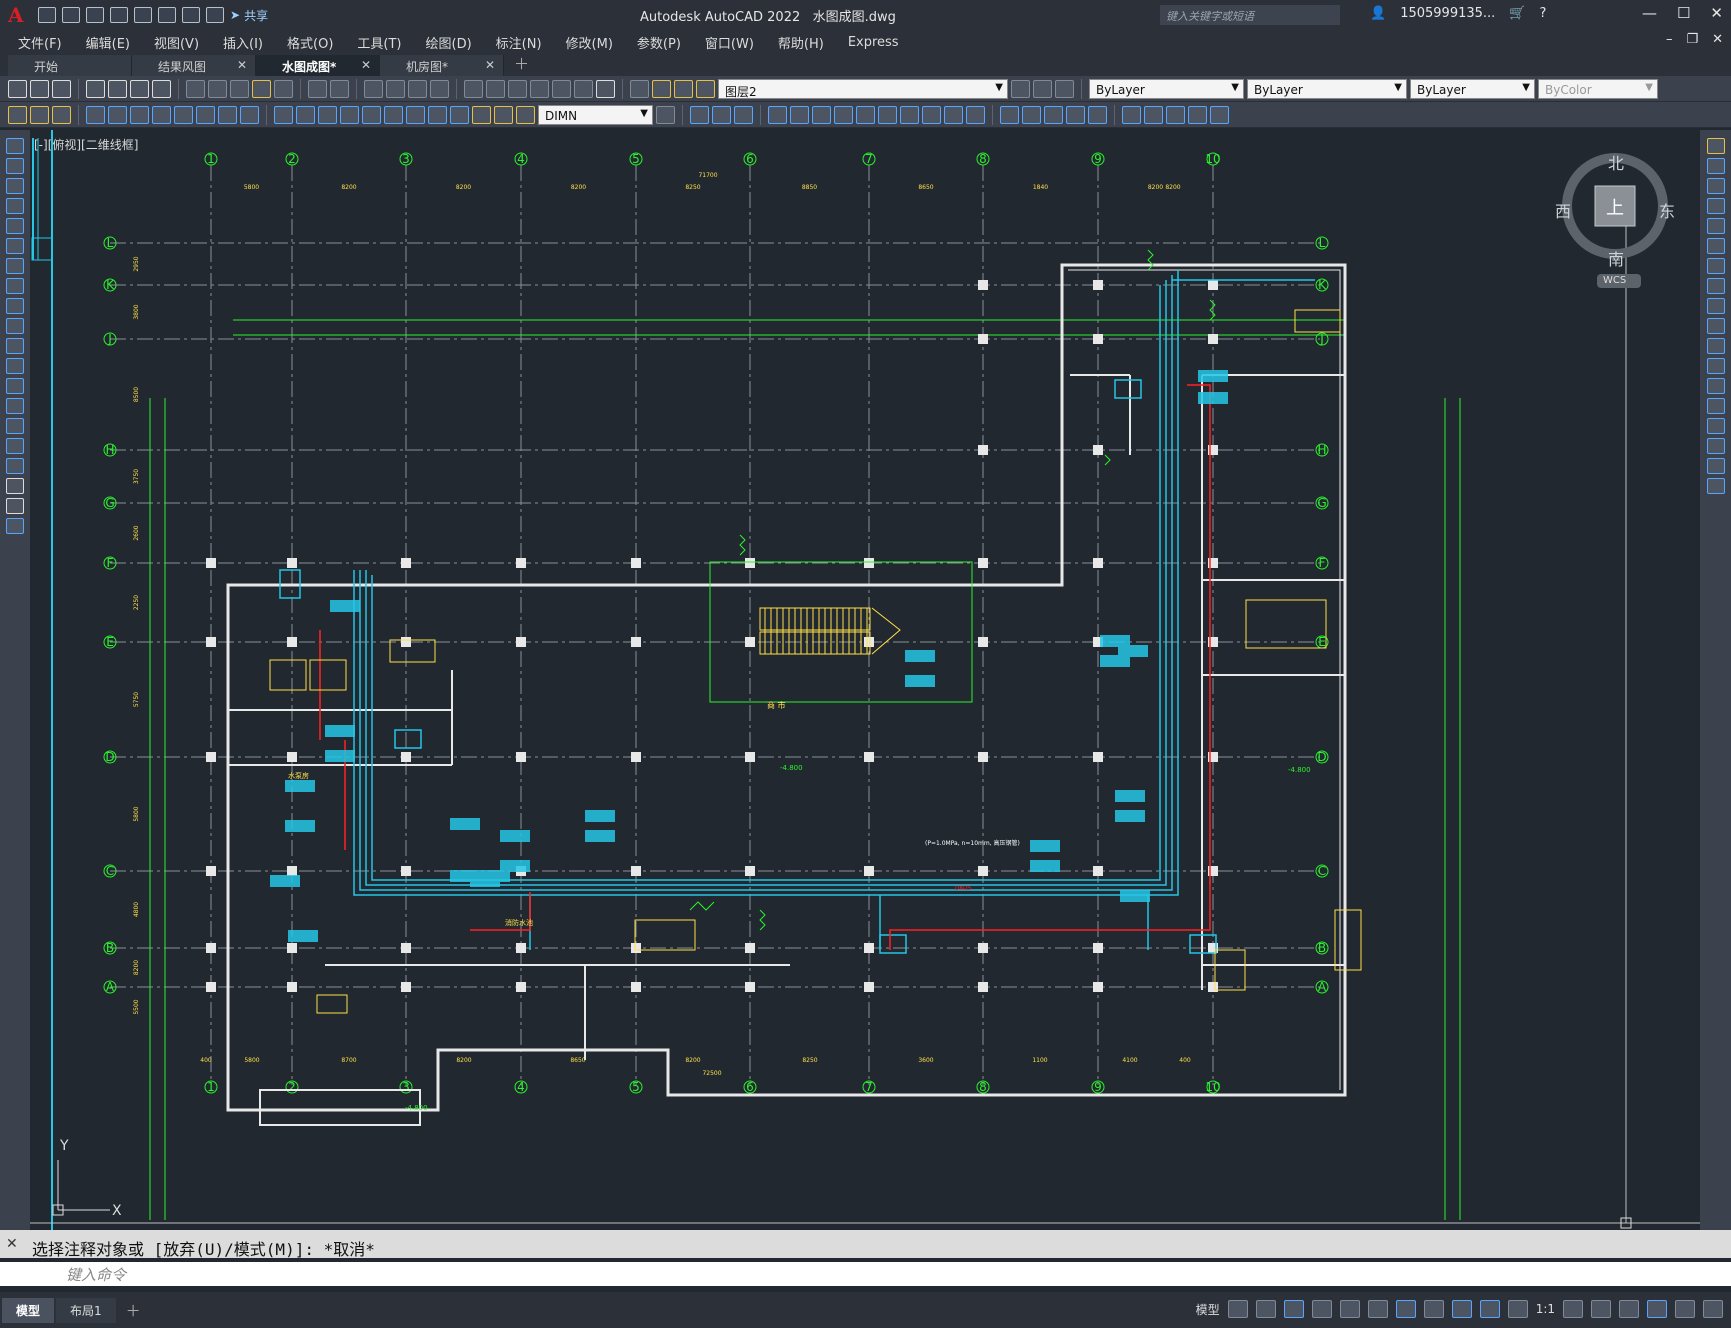 The height and width of the screenshot is (1328, 1731). What do you see at coordinates (1715, 146) in the screenshot?
I see `erase-icon` at bounding box center [1715, 146].